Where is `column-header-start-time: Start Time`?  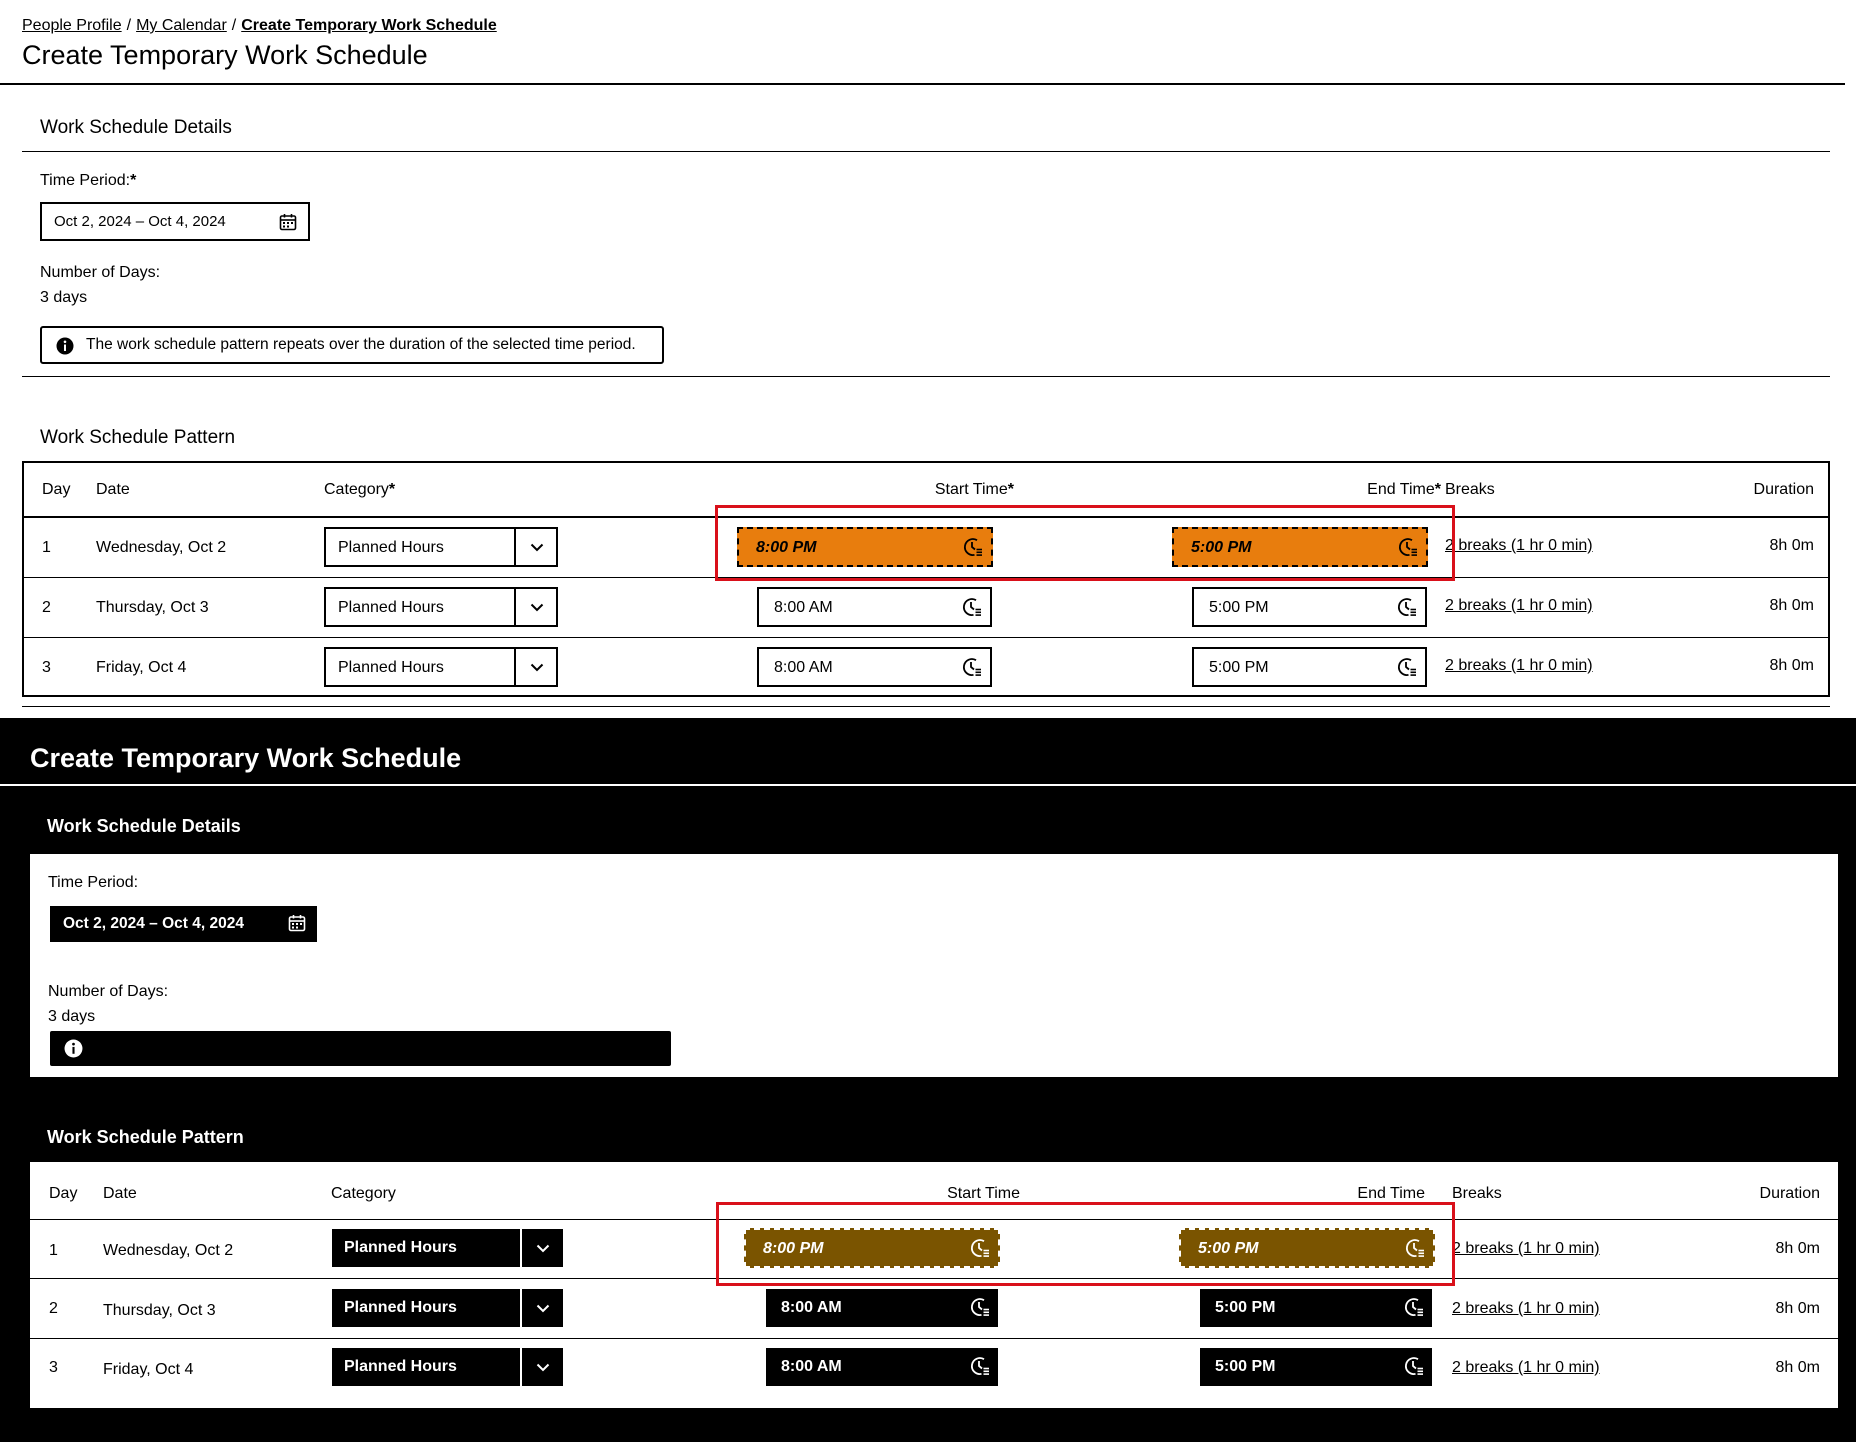
column-header-start-time: Start Time is located at coordinates (983, 1193).